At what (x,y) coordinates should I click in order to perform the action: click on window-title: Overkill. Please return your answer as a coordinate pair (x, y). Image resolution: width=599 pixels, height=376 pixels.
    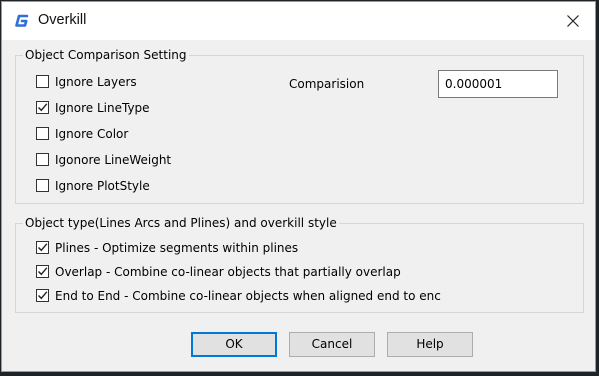
    Looking at the image, I should click on (62, 20).